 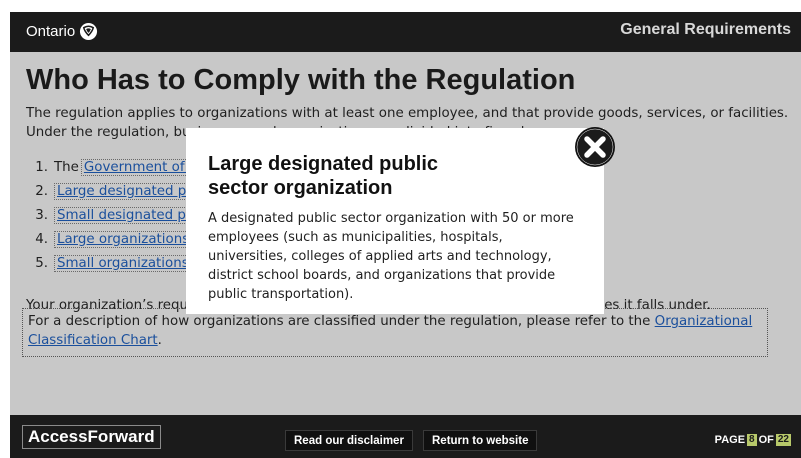 I want to click on popup-title-line-2: sector organization, so click(x=300, y=188).